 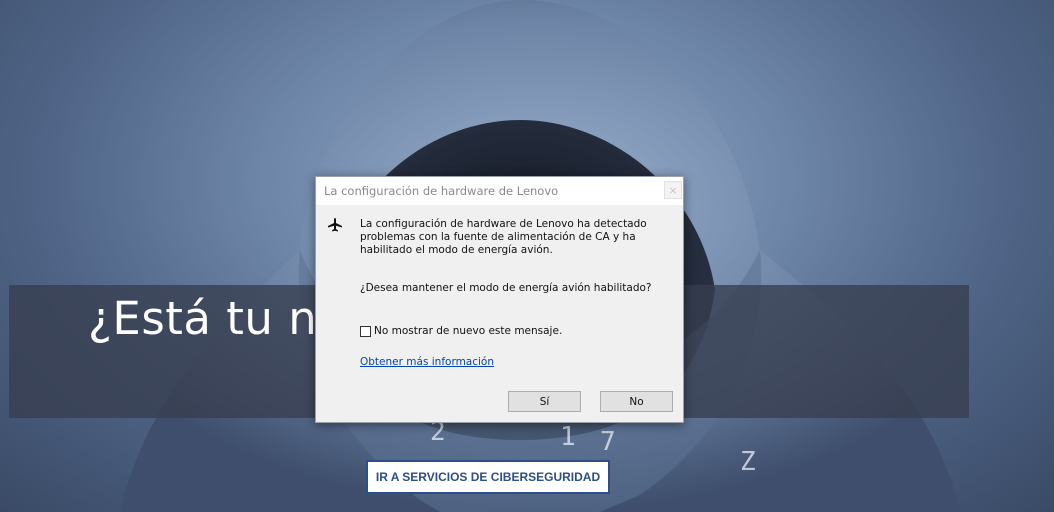 What do you see at coordinates (748, 462) in the screenshot?
I see `svg-text: Z` at bounding box center [748, 462].